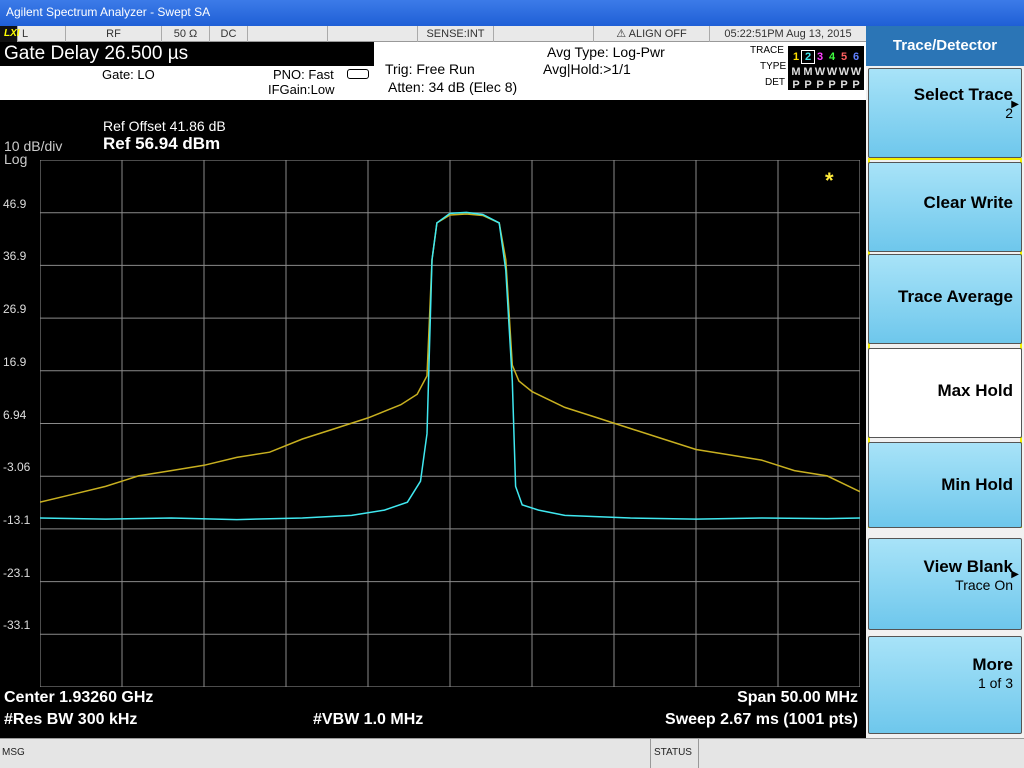 The width and height of the screenshot is (1024, 768). Describe the element at coordinates (15, 203) in the screenshot. I see `y-tick-label: 46.9` at that location.